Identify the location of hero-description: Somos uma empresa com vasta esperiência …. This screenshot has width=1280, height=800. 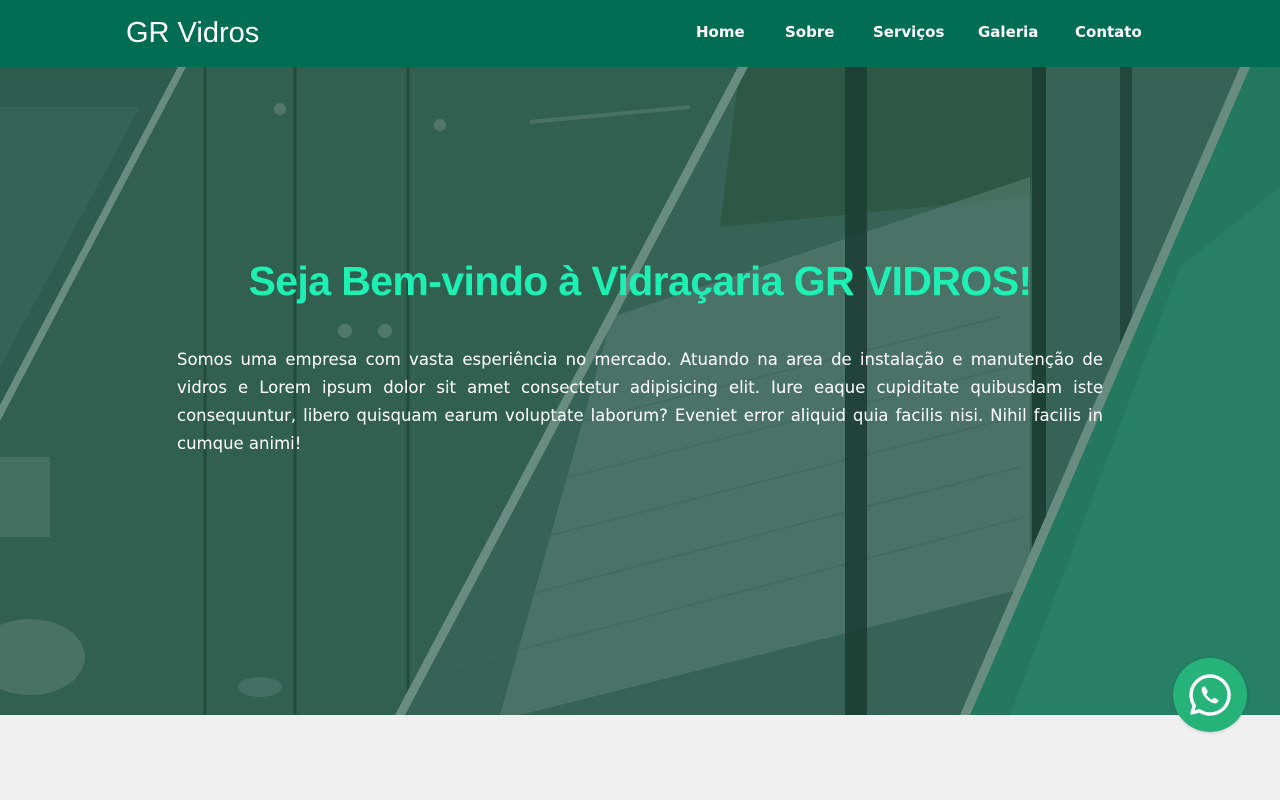
(640, 401).